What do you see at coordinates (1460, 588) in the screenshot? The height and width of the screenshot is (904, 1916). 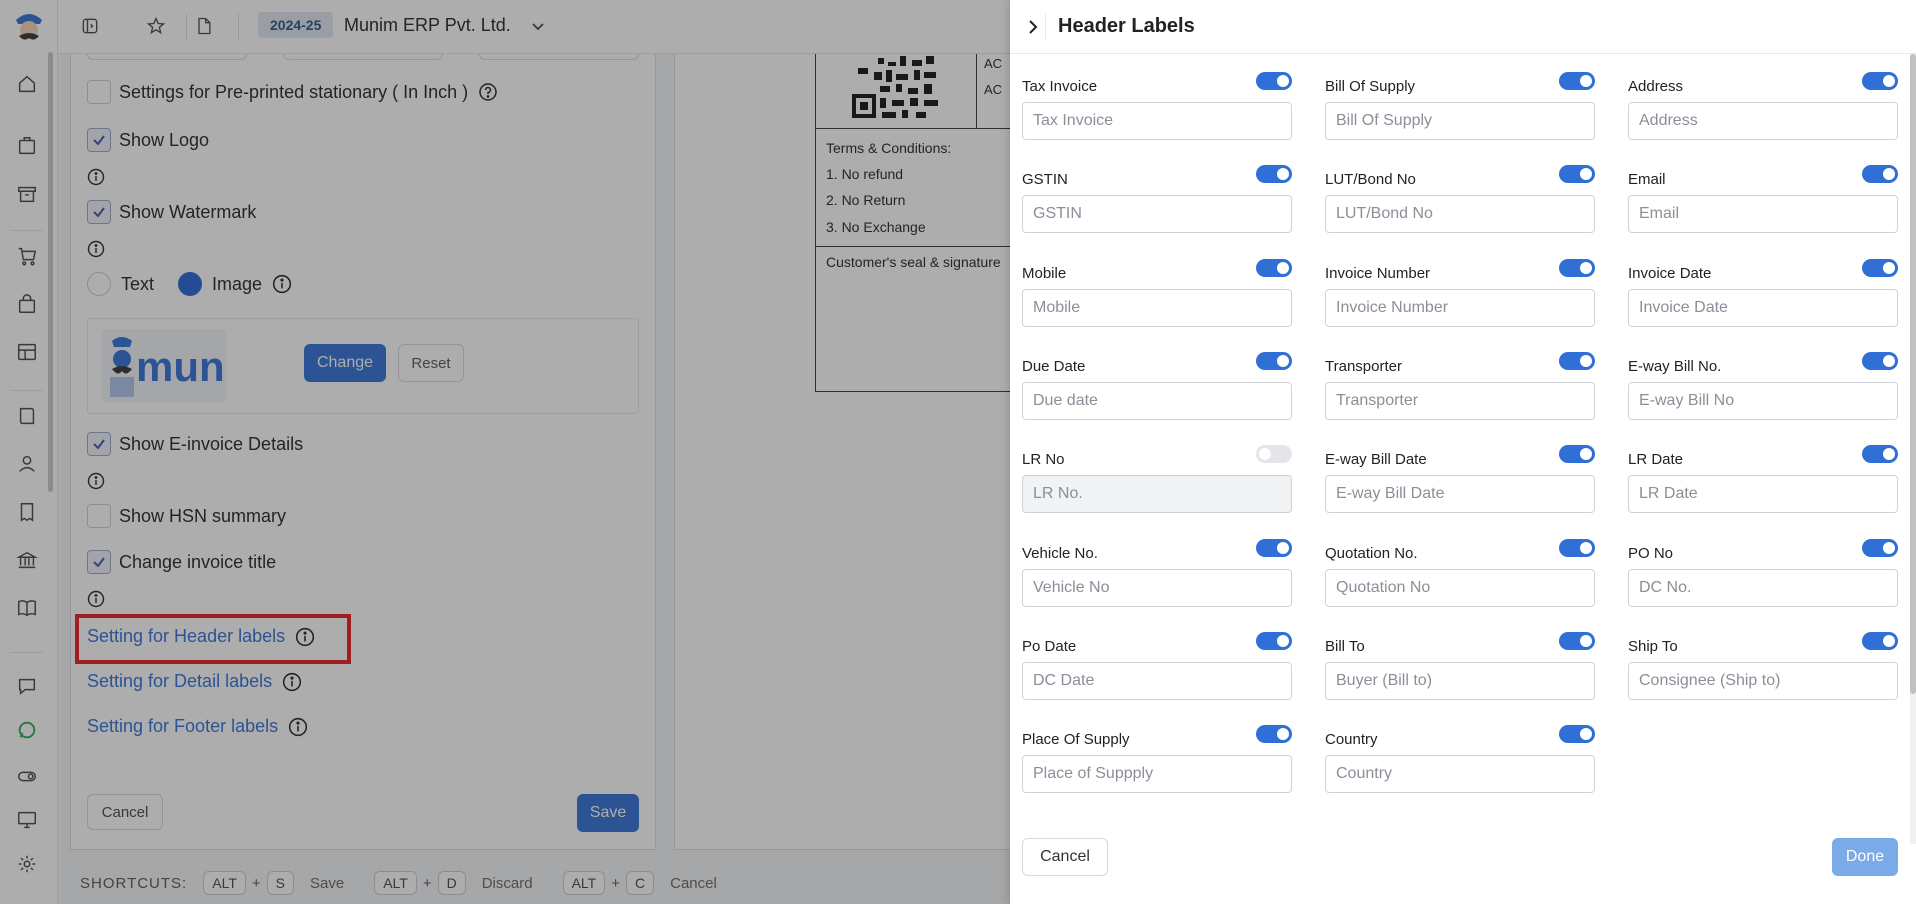 I see `input-quotation-no` at bounding box center [1460, 588].